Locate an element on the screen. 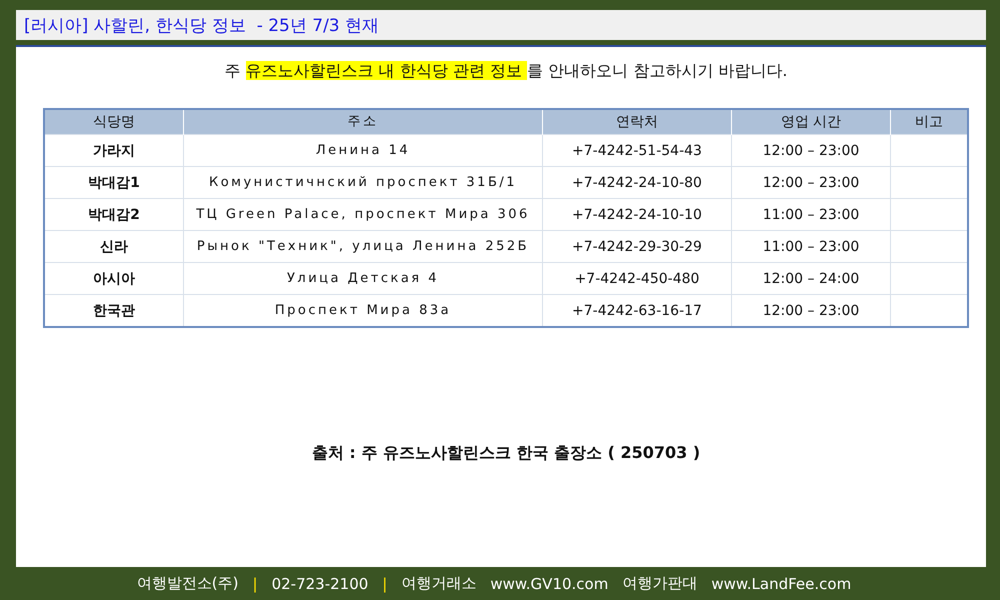 Image resolution: width=1000 pixels, height=600 pixels. table-cell: Улица Детская 4 is located at coordinates (363, 278).